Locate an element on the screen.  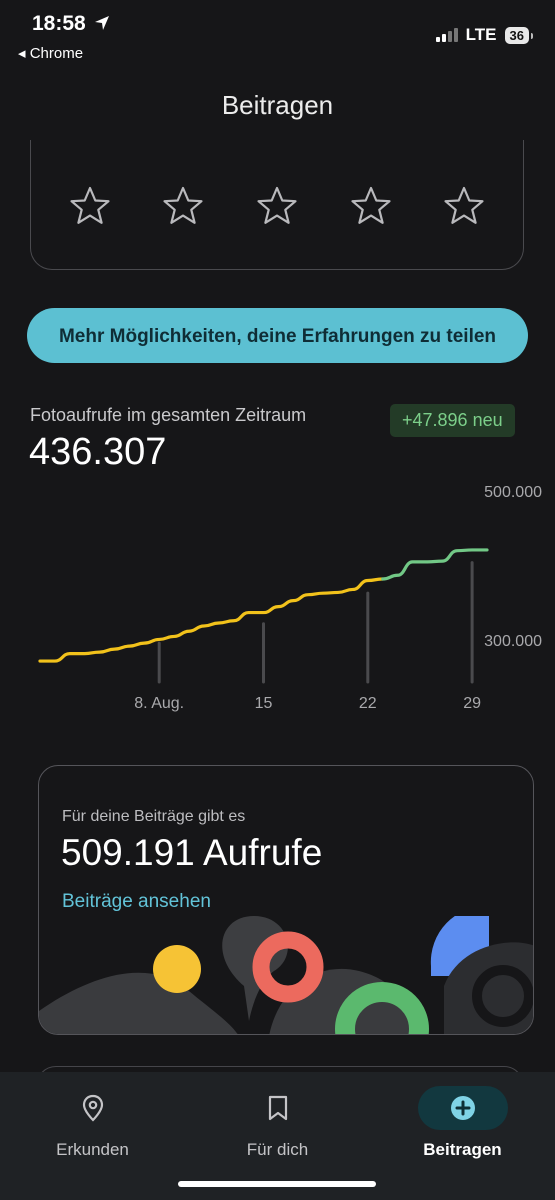
nav-label: Beitragen is located at coordinates (462, 1149).